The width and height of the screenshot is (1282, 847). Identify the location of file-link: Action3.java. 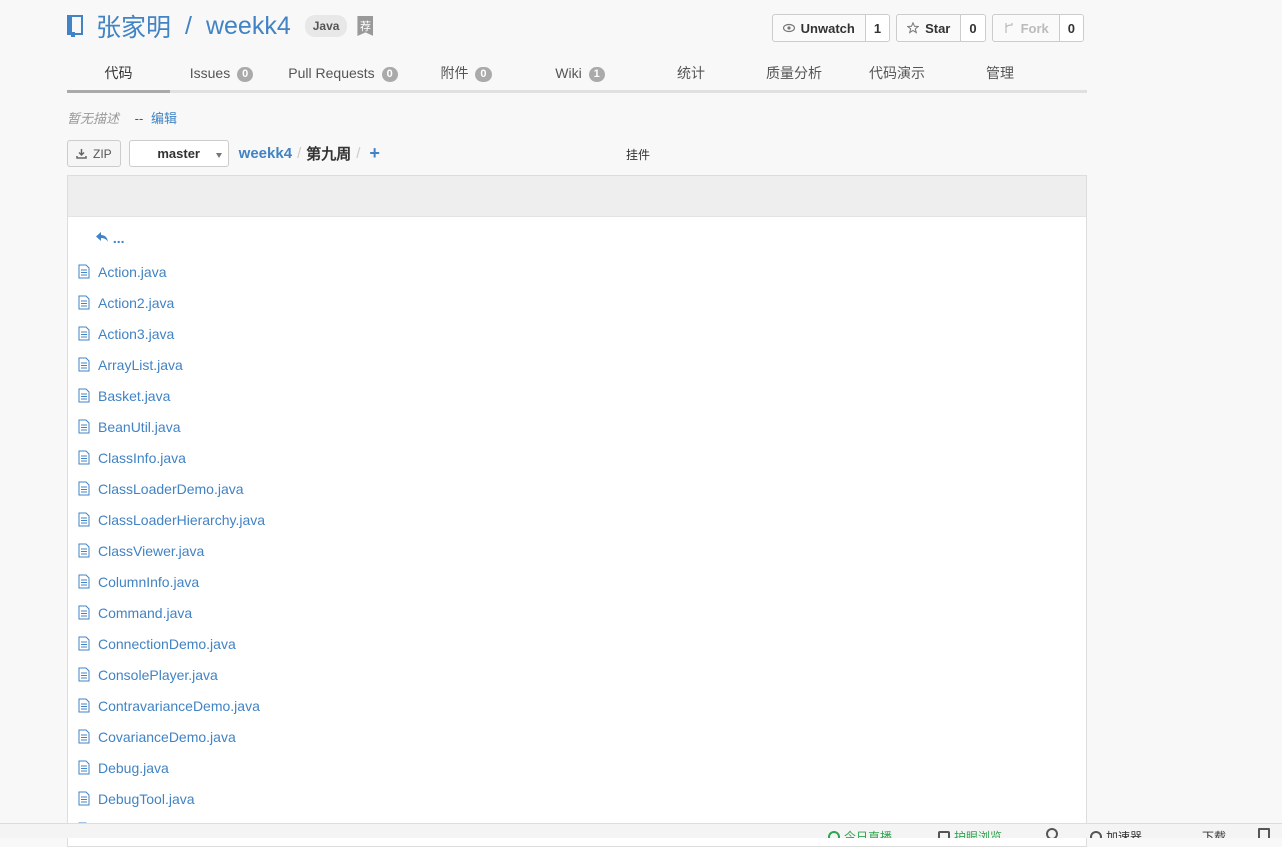
(136, 334).